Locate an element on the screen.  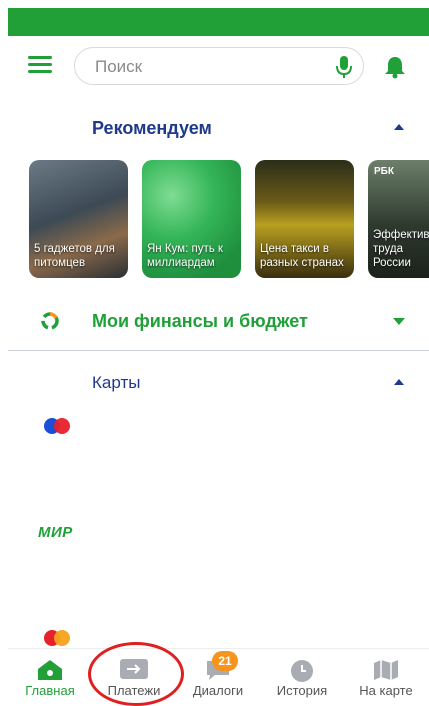
microphone-icon is located at coordinates (344, 67).